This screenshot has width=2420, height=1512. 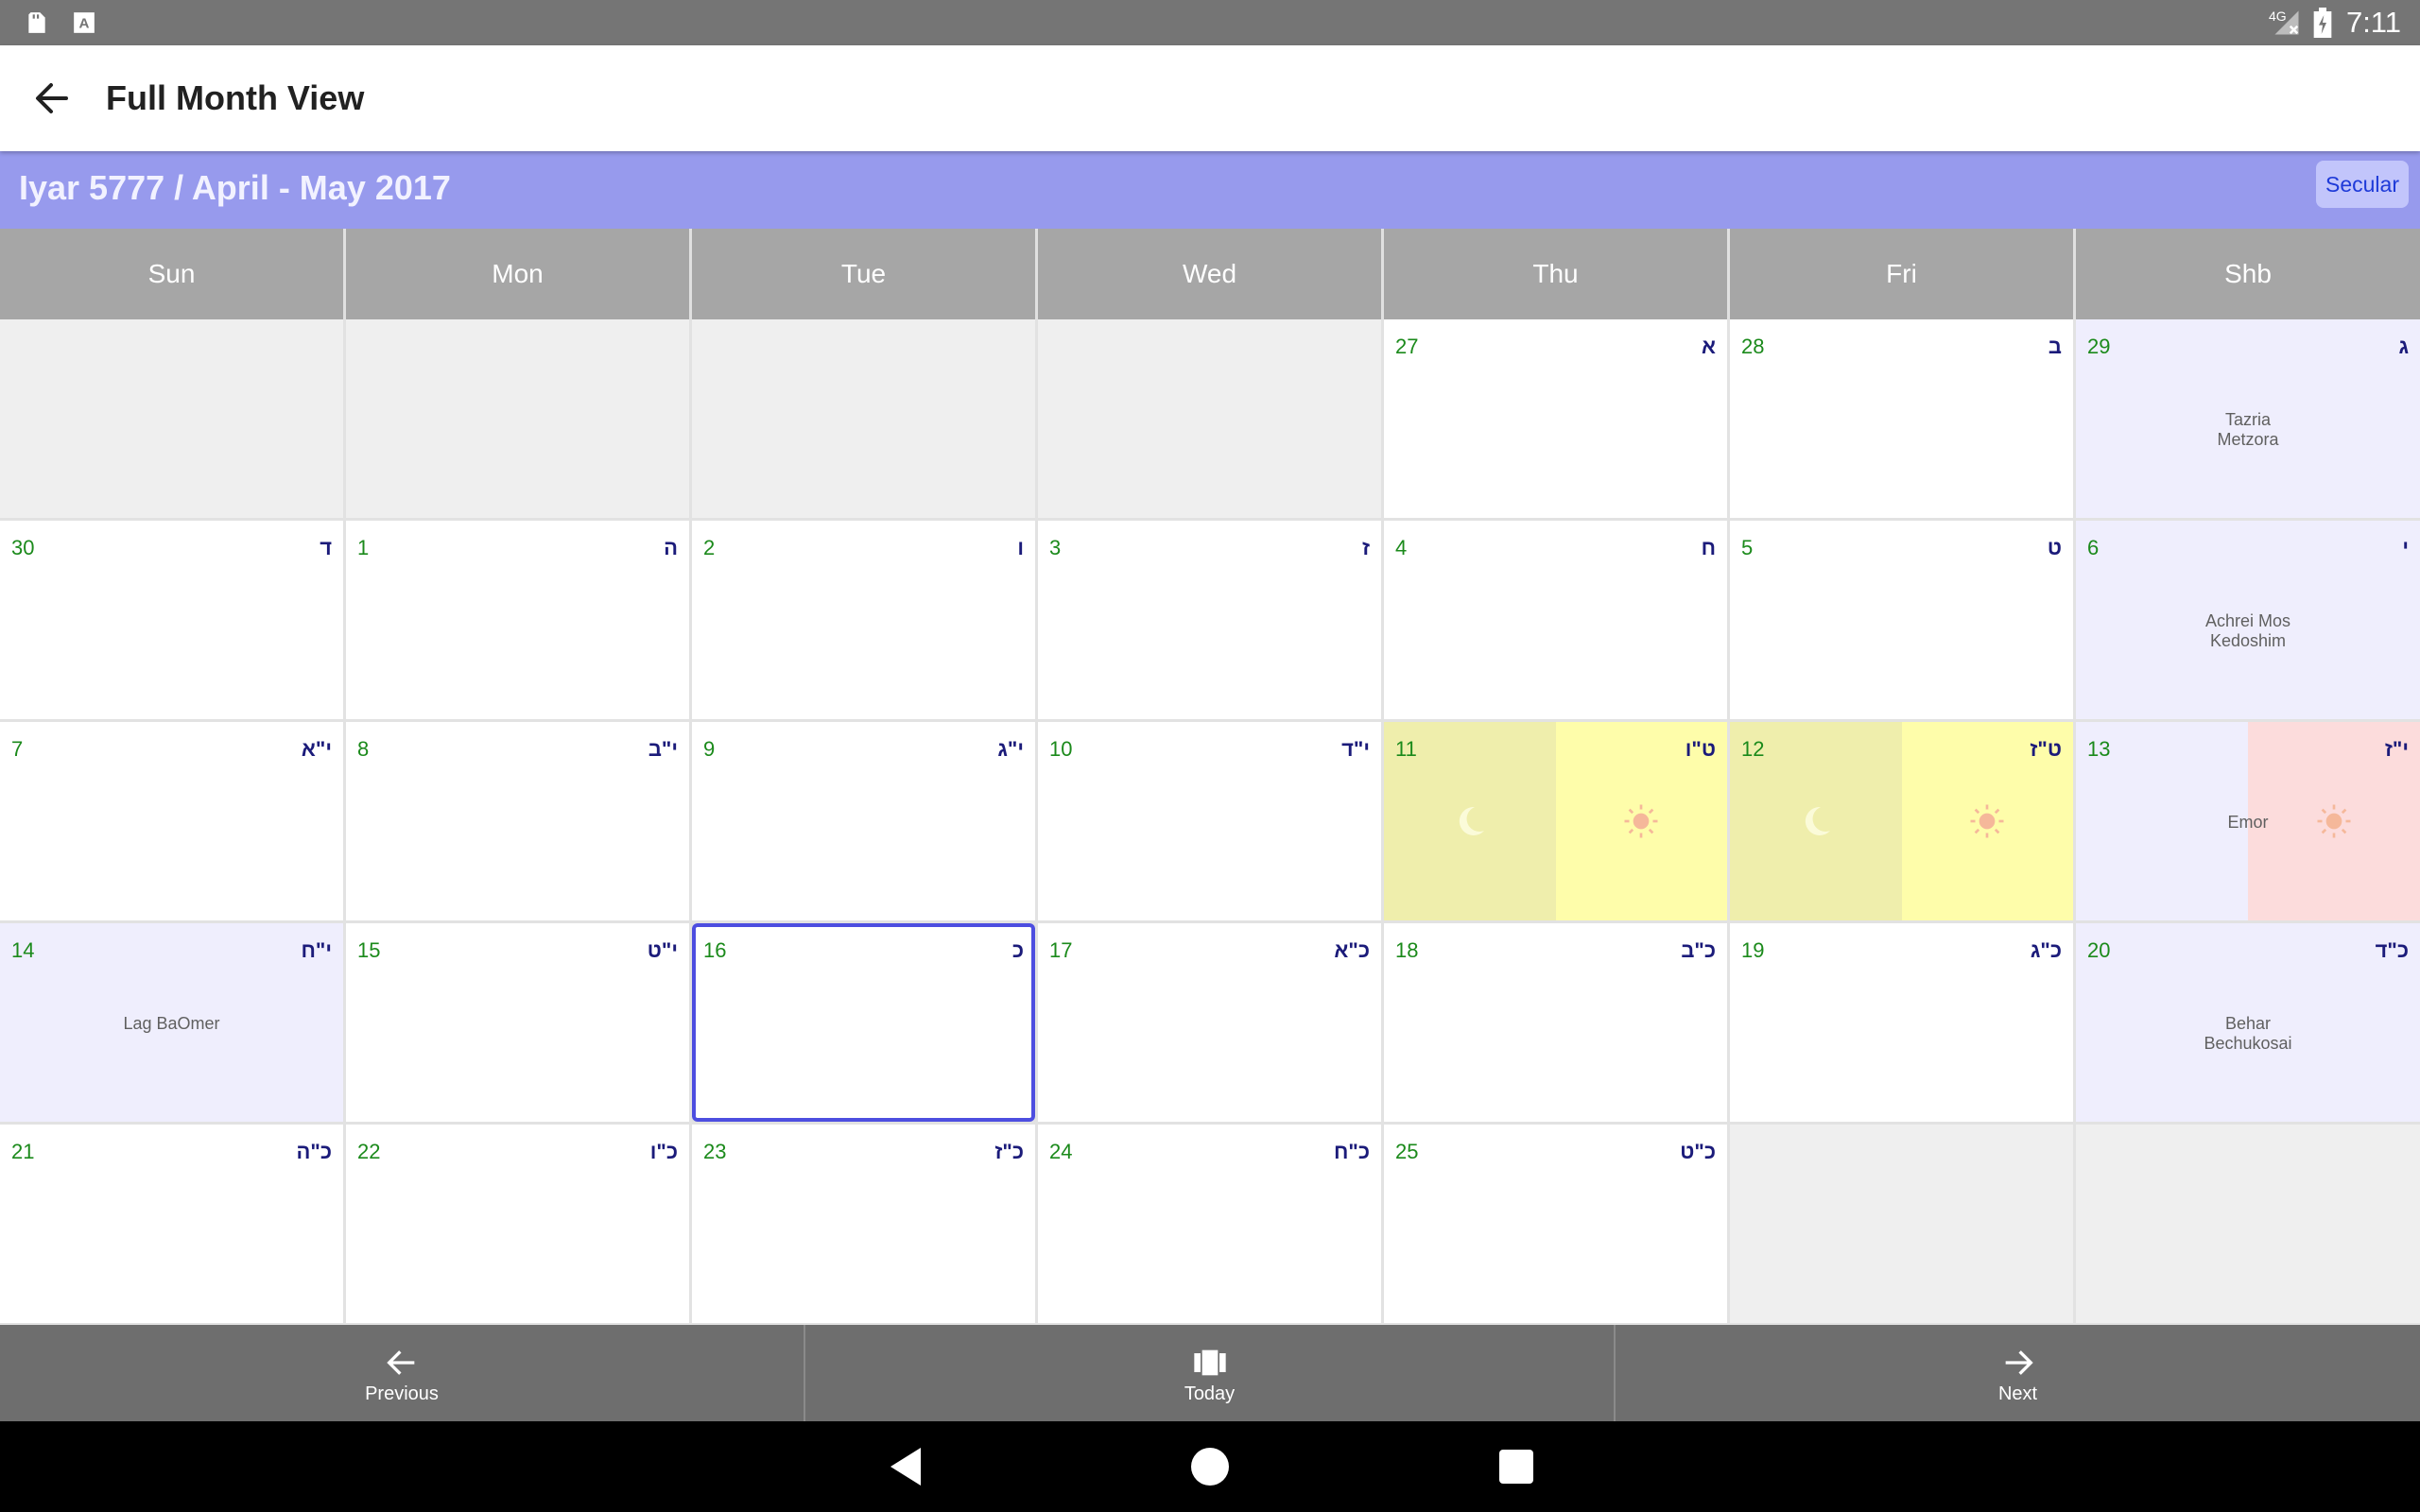 I want to click on day-cell: 3ז, so click(x=1210, y=620).